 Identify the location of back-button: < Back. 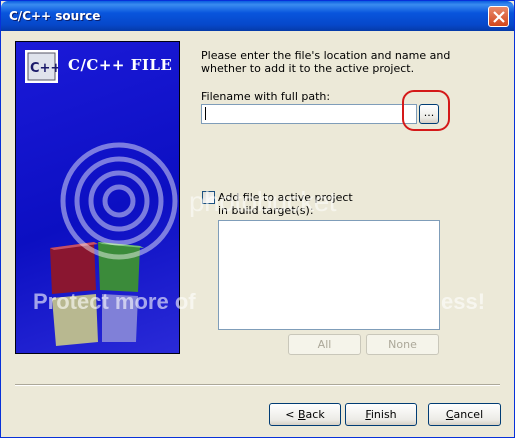
(305, 414).